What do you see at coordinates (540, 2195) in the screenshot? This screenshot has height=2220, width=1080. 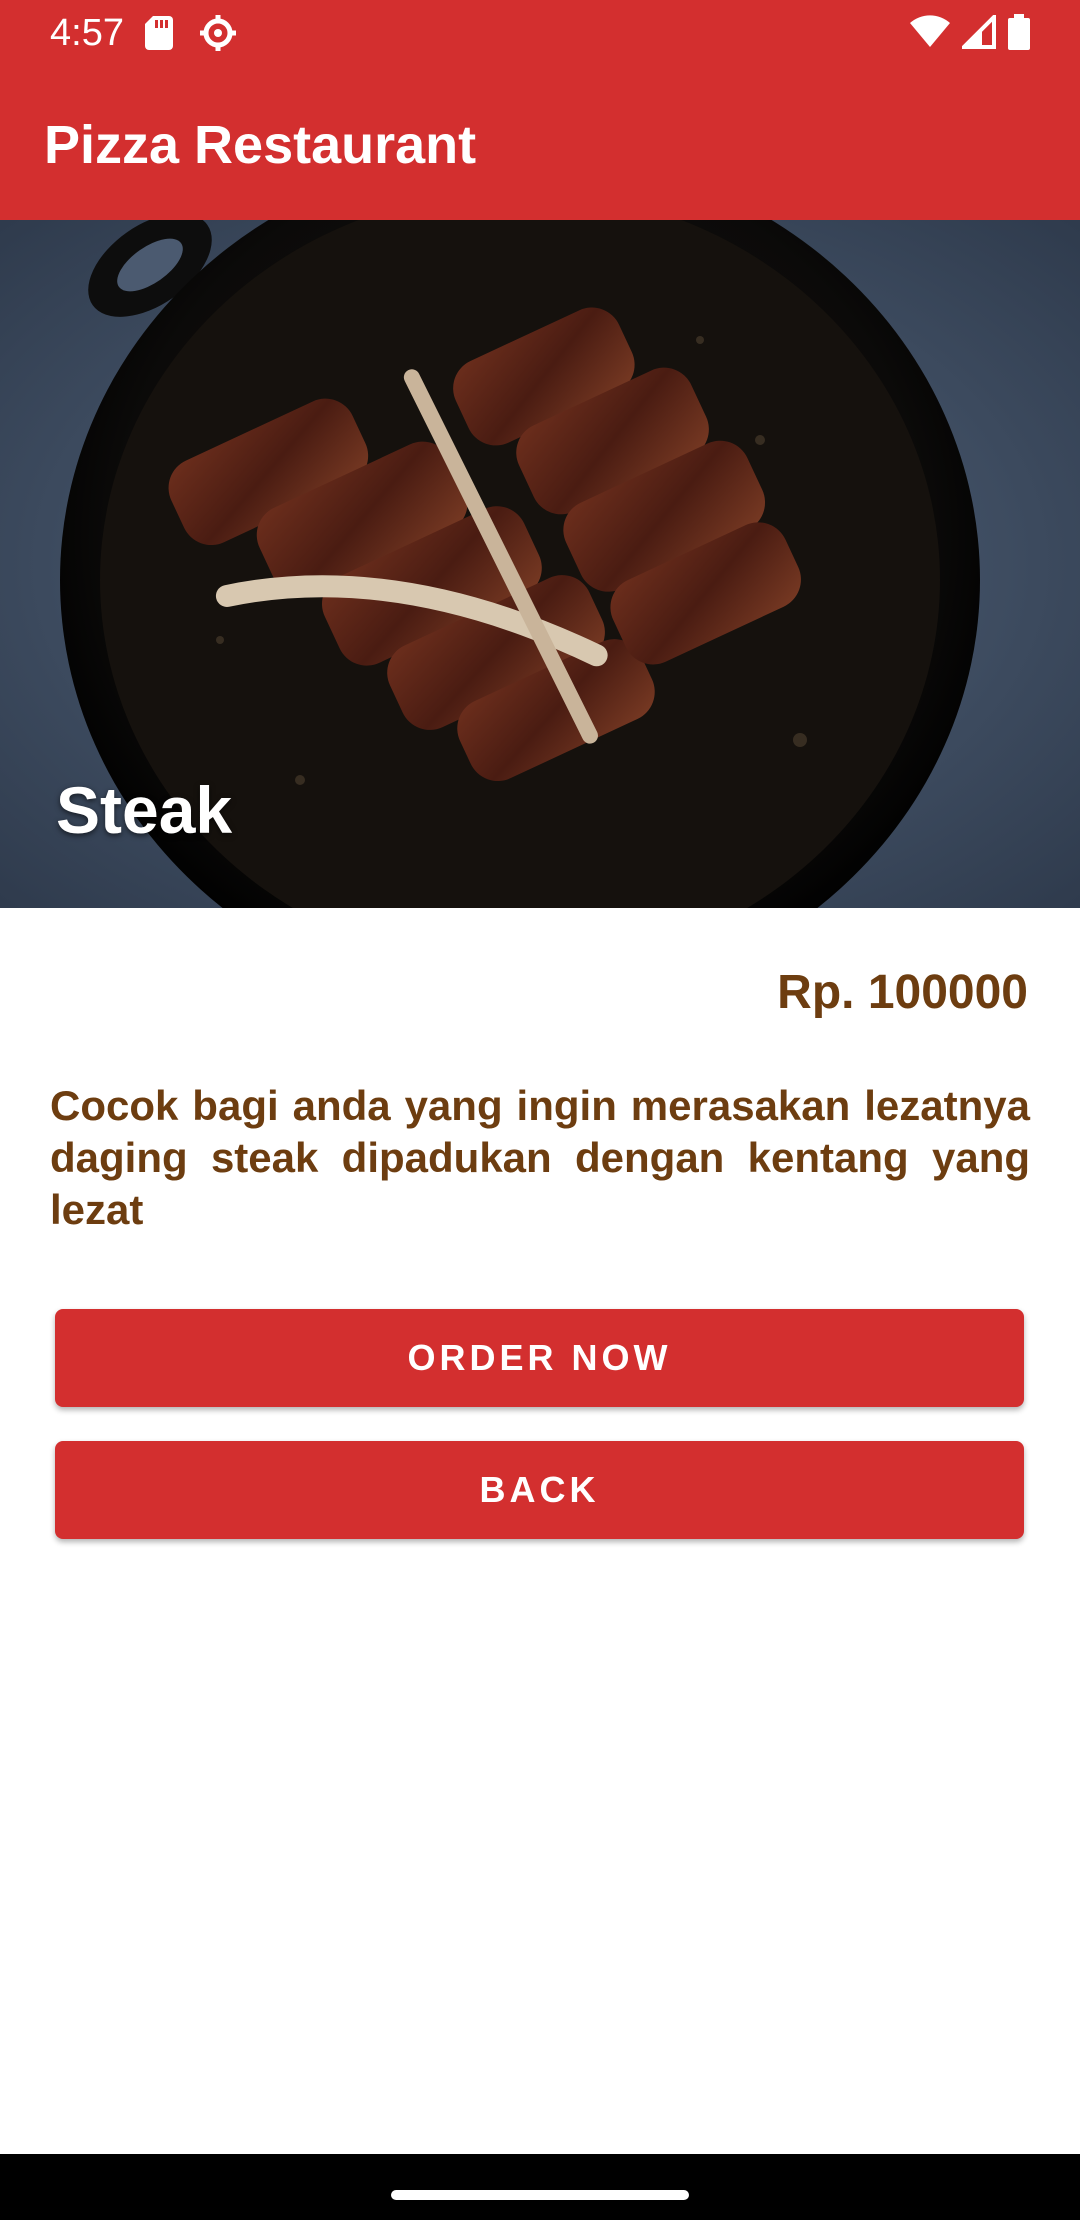 I see `home-gesture-handle` at bounding box center [540, 2195].